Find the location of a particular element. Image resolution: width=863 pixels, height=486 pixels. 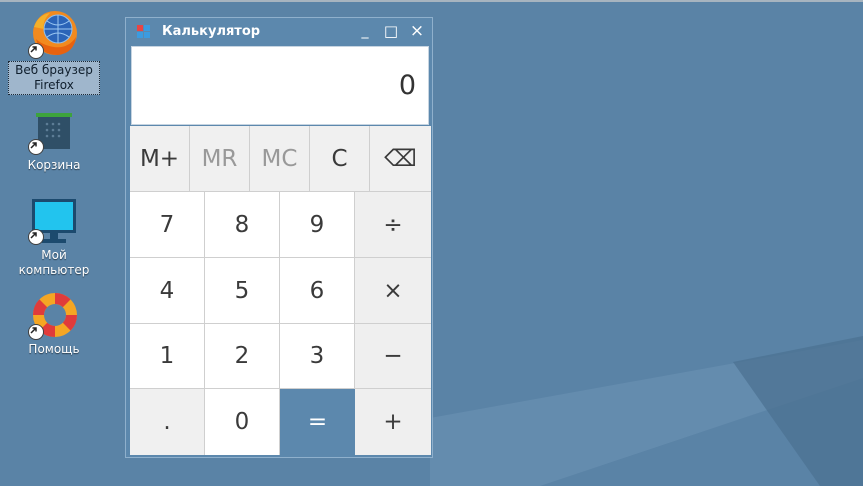

digit-1-button: 1 is located at coordinates (167, 356).